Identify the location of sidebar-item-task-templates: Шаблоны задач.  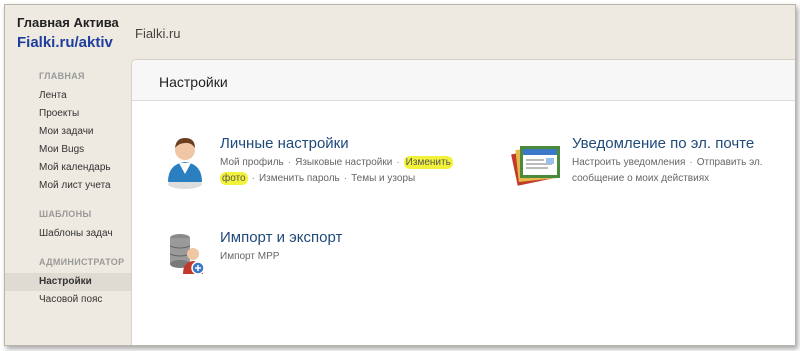
(68, 234).